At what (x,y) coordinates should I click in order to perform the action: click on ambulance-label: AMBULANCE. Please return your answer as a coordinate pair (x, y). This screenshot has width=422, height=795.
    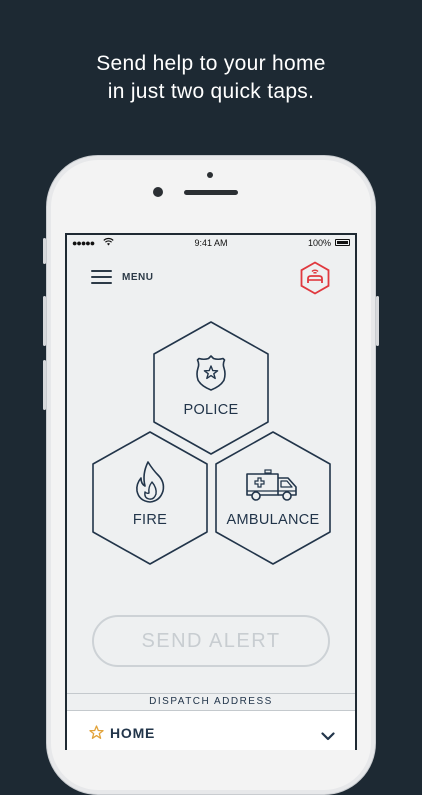
    Looking at the image, I should click on (273, 520).